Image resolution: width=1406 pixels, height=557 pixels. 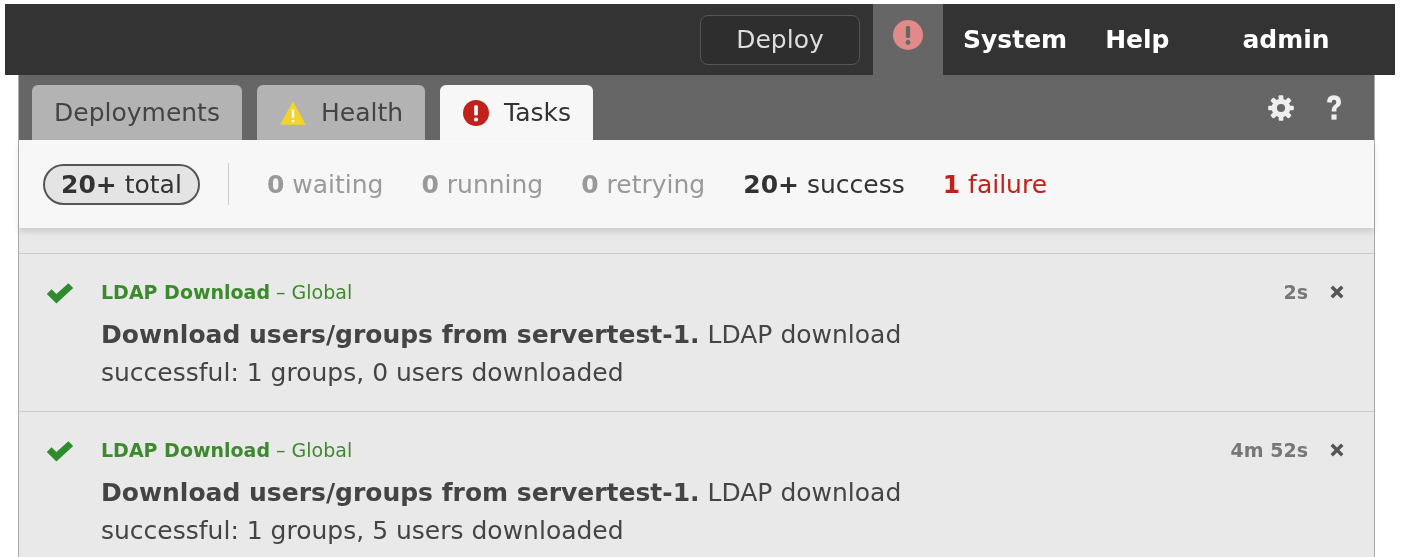 I want to click on nav-link: System, so click(x=1015, y=39).